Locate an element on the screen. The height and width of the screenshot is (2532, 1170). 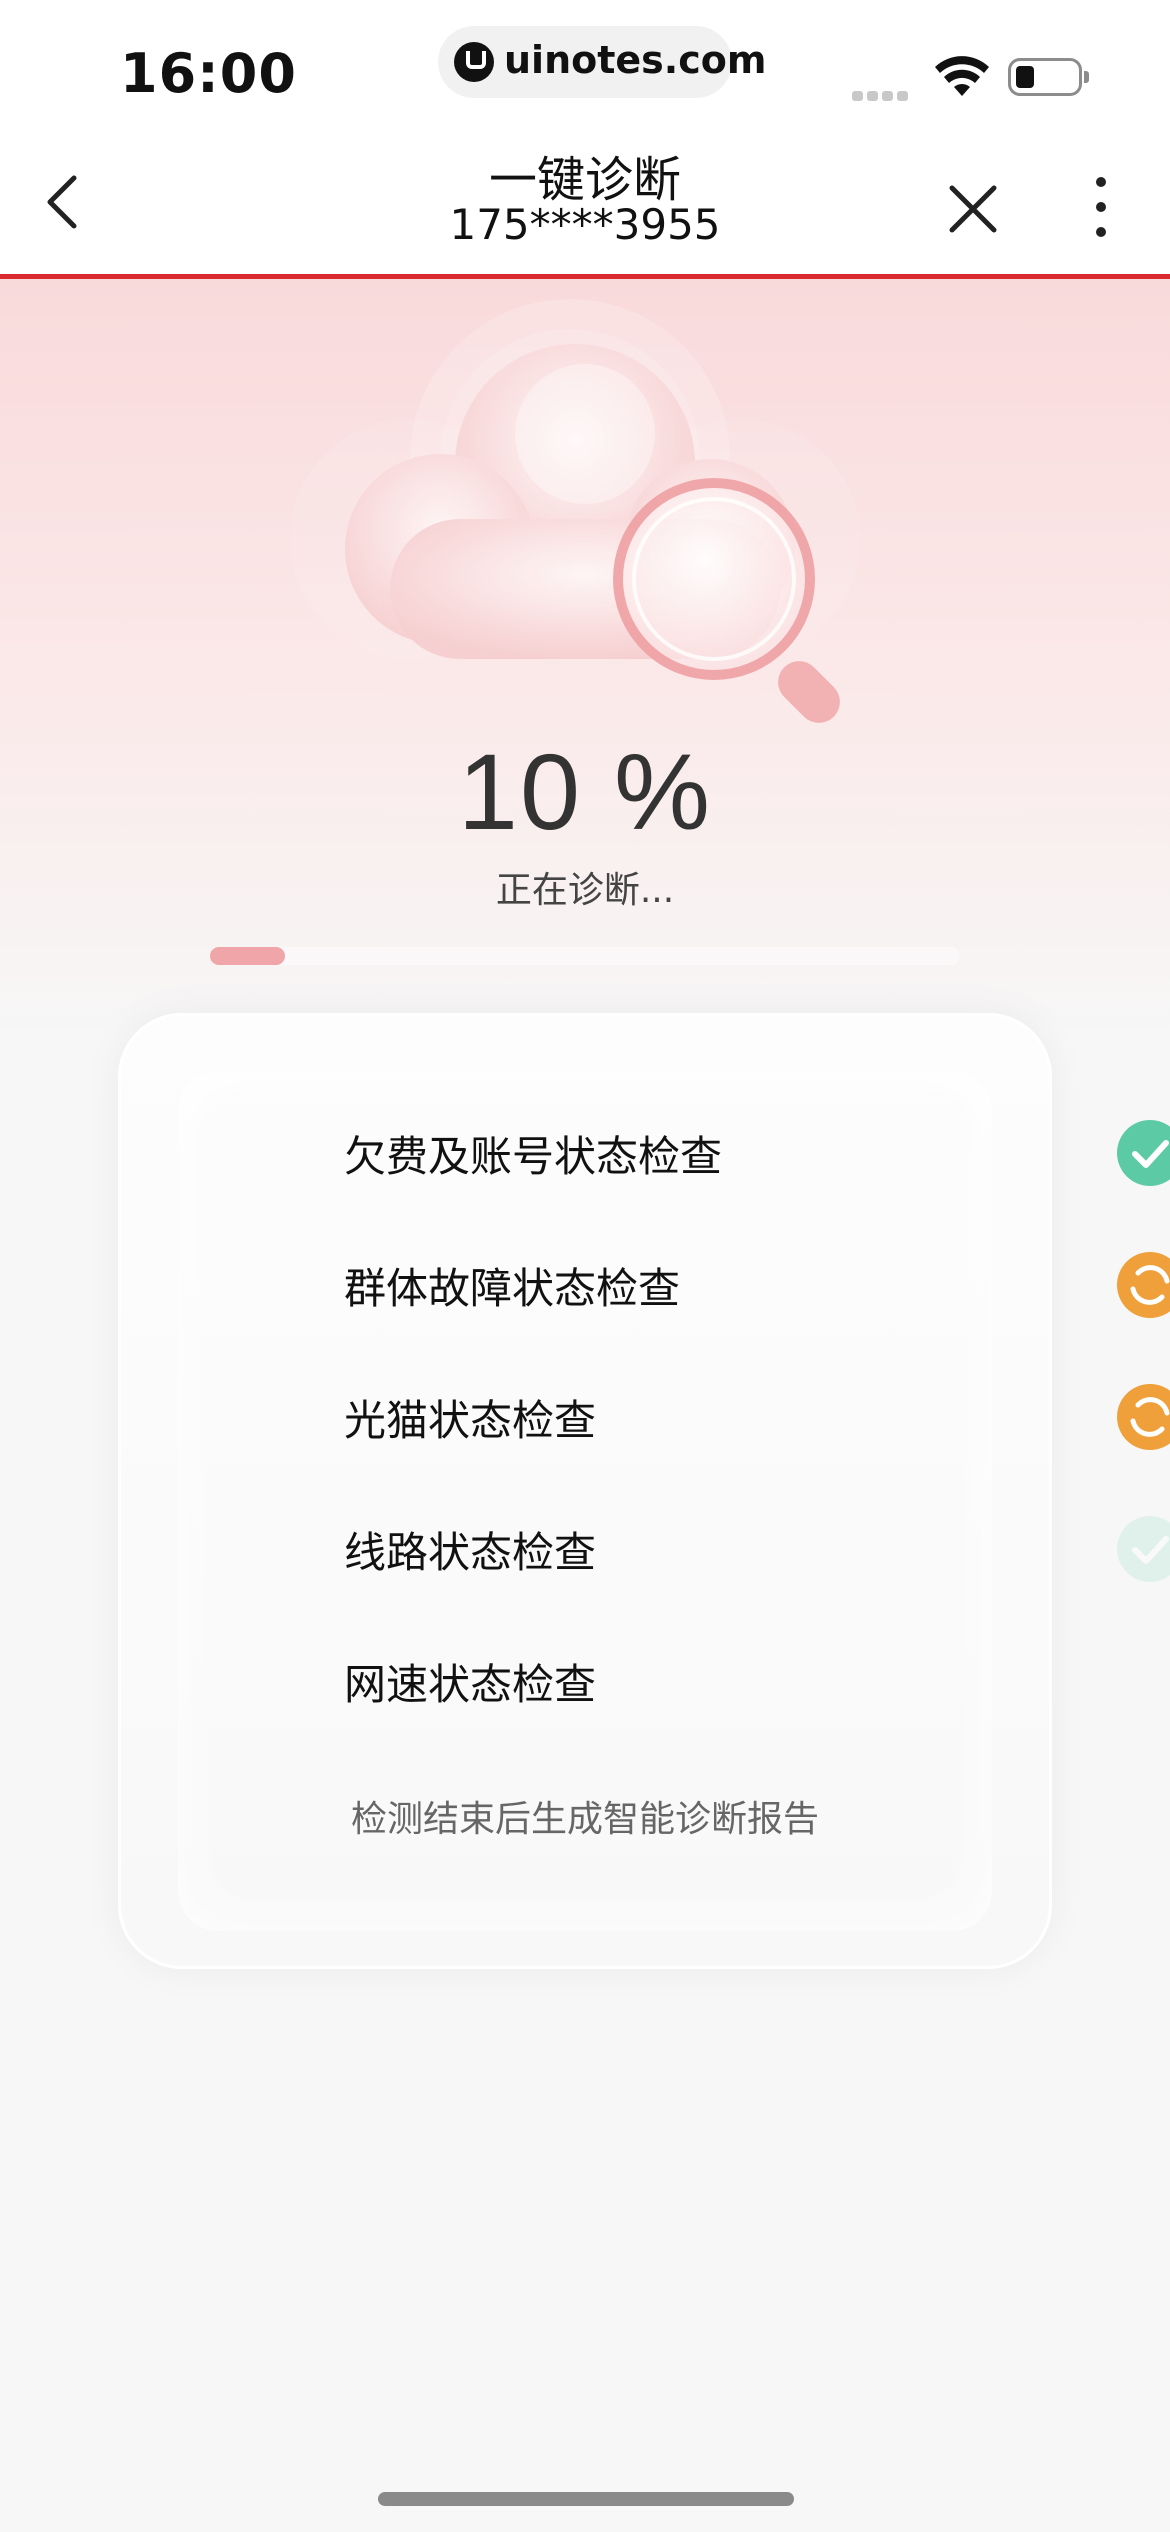
check-item-group-fault: 群体故障状态检查 is located at coordinates (757, 1285).